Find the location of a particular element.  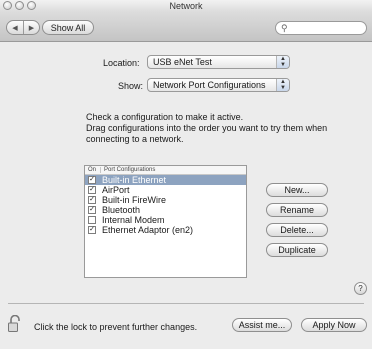

help-button: ? is located at coordinates (360, 288).